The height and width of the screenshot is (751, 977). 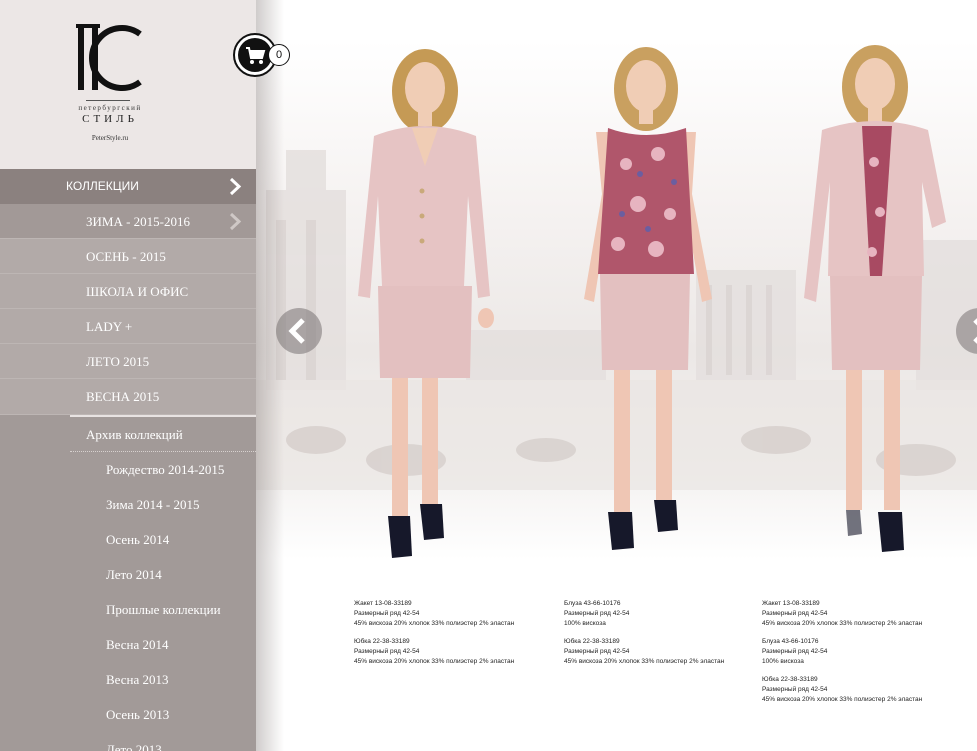 I want to click on menu-leaf-label: Весна 2014, so click(x=137, y=644).